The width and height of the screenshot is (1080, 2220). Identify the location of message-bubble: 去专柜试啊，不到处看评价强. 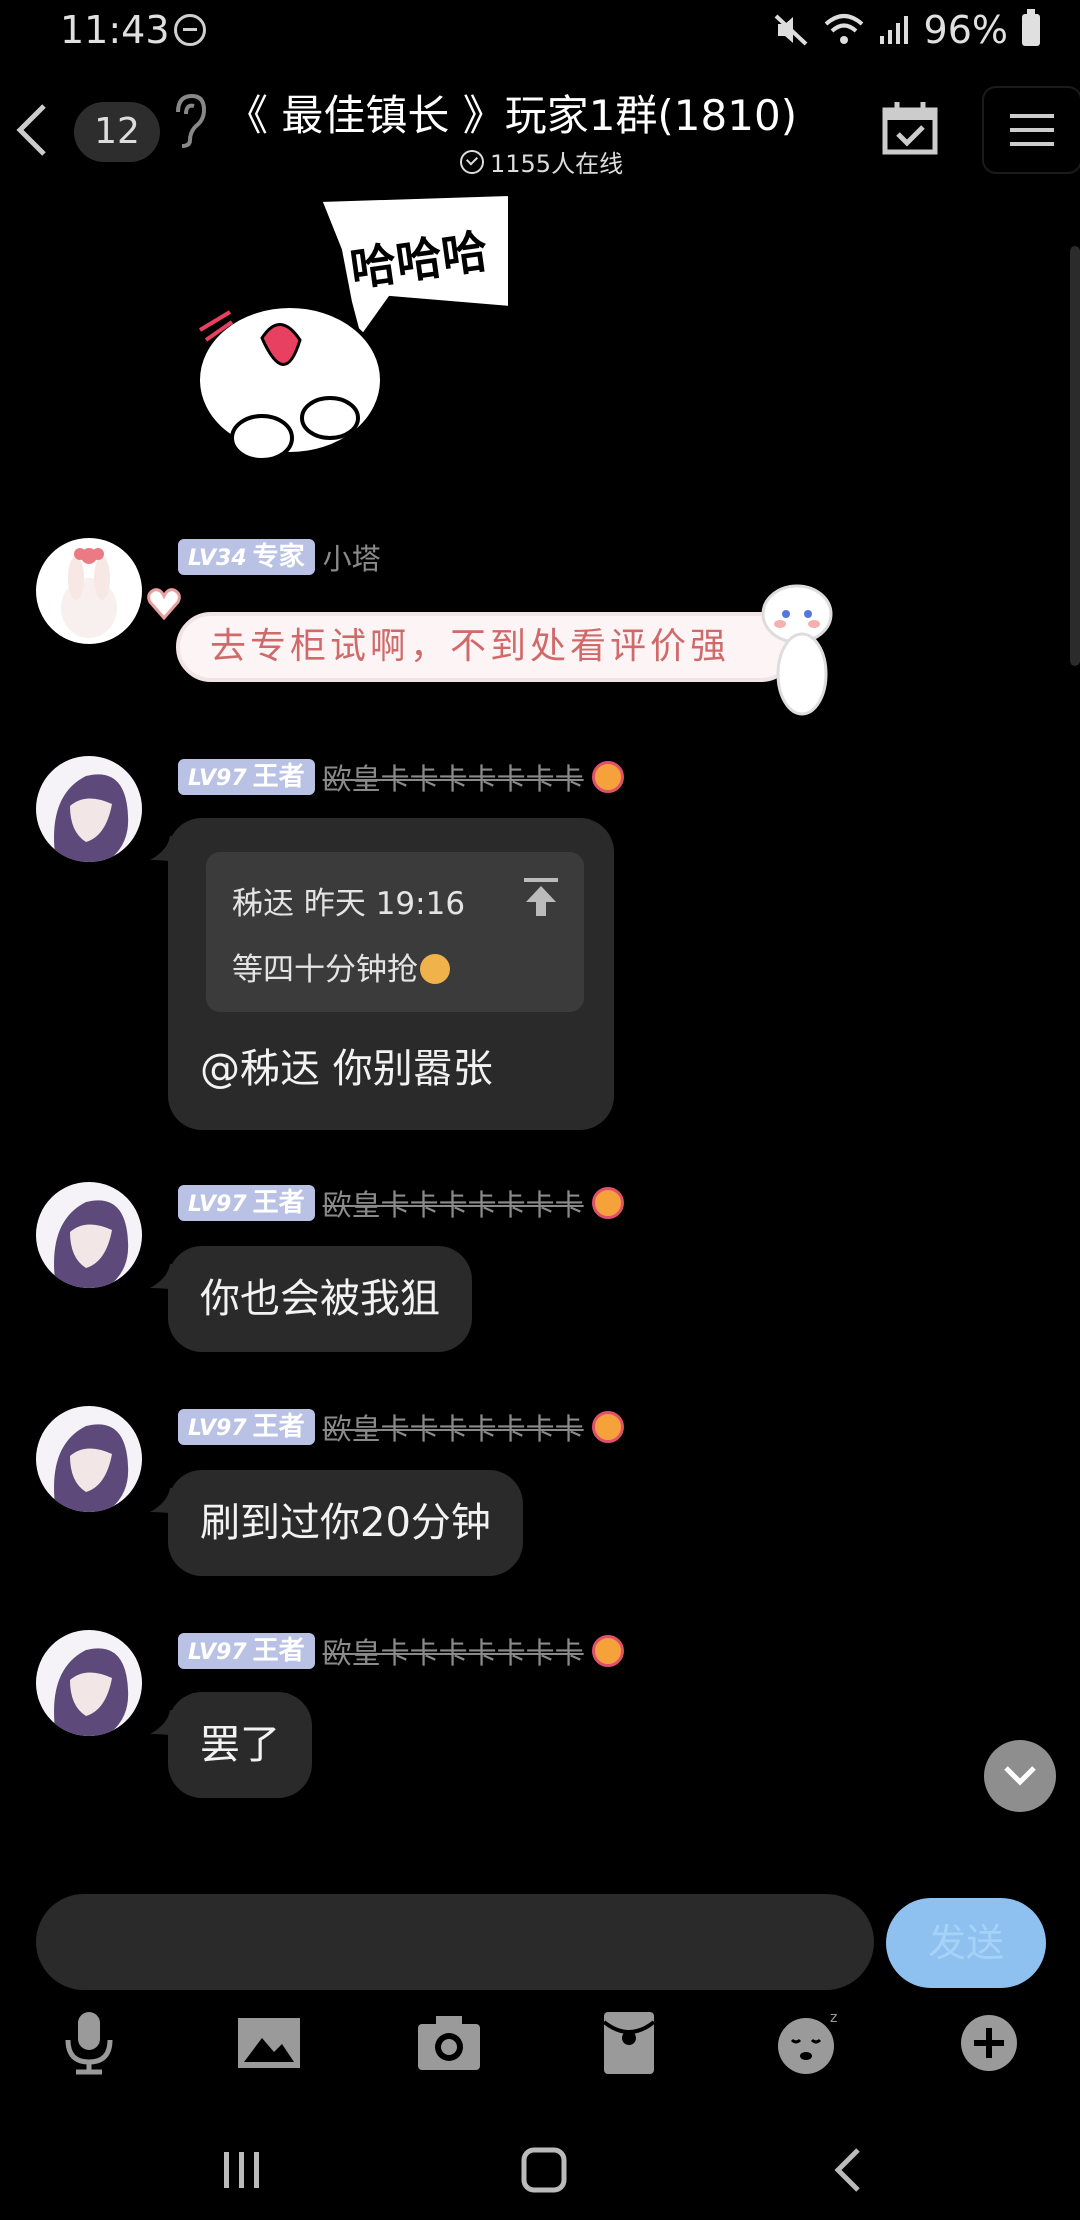
(486, 647).